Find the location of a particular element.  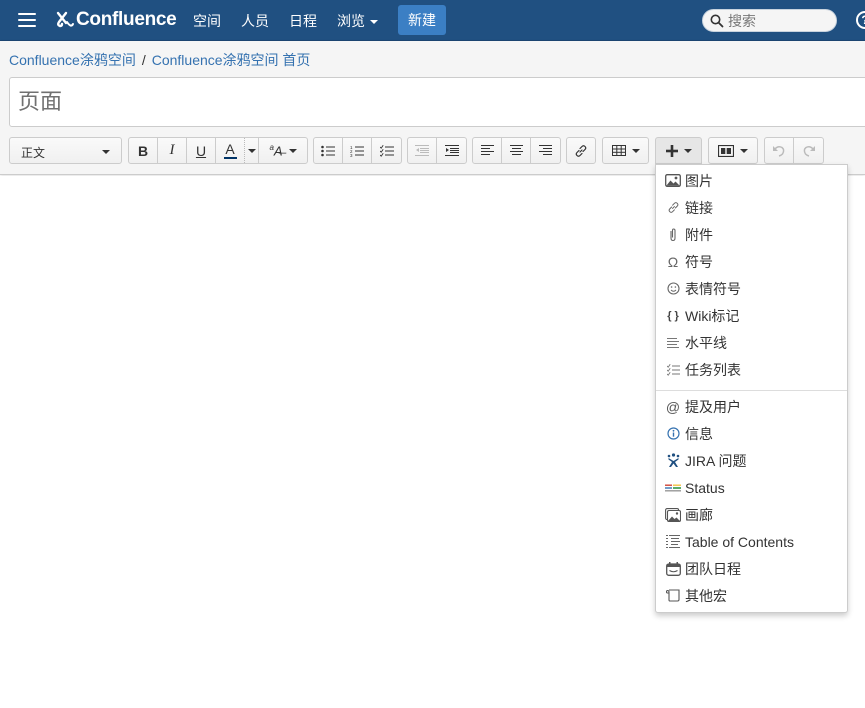

smiley-icon is located at coordinates (673, 289).